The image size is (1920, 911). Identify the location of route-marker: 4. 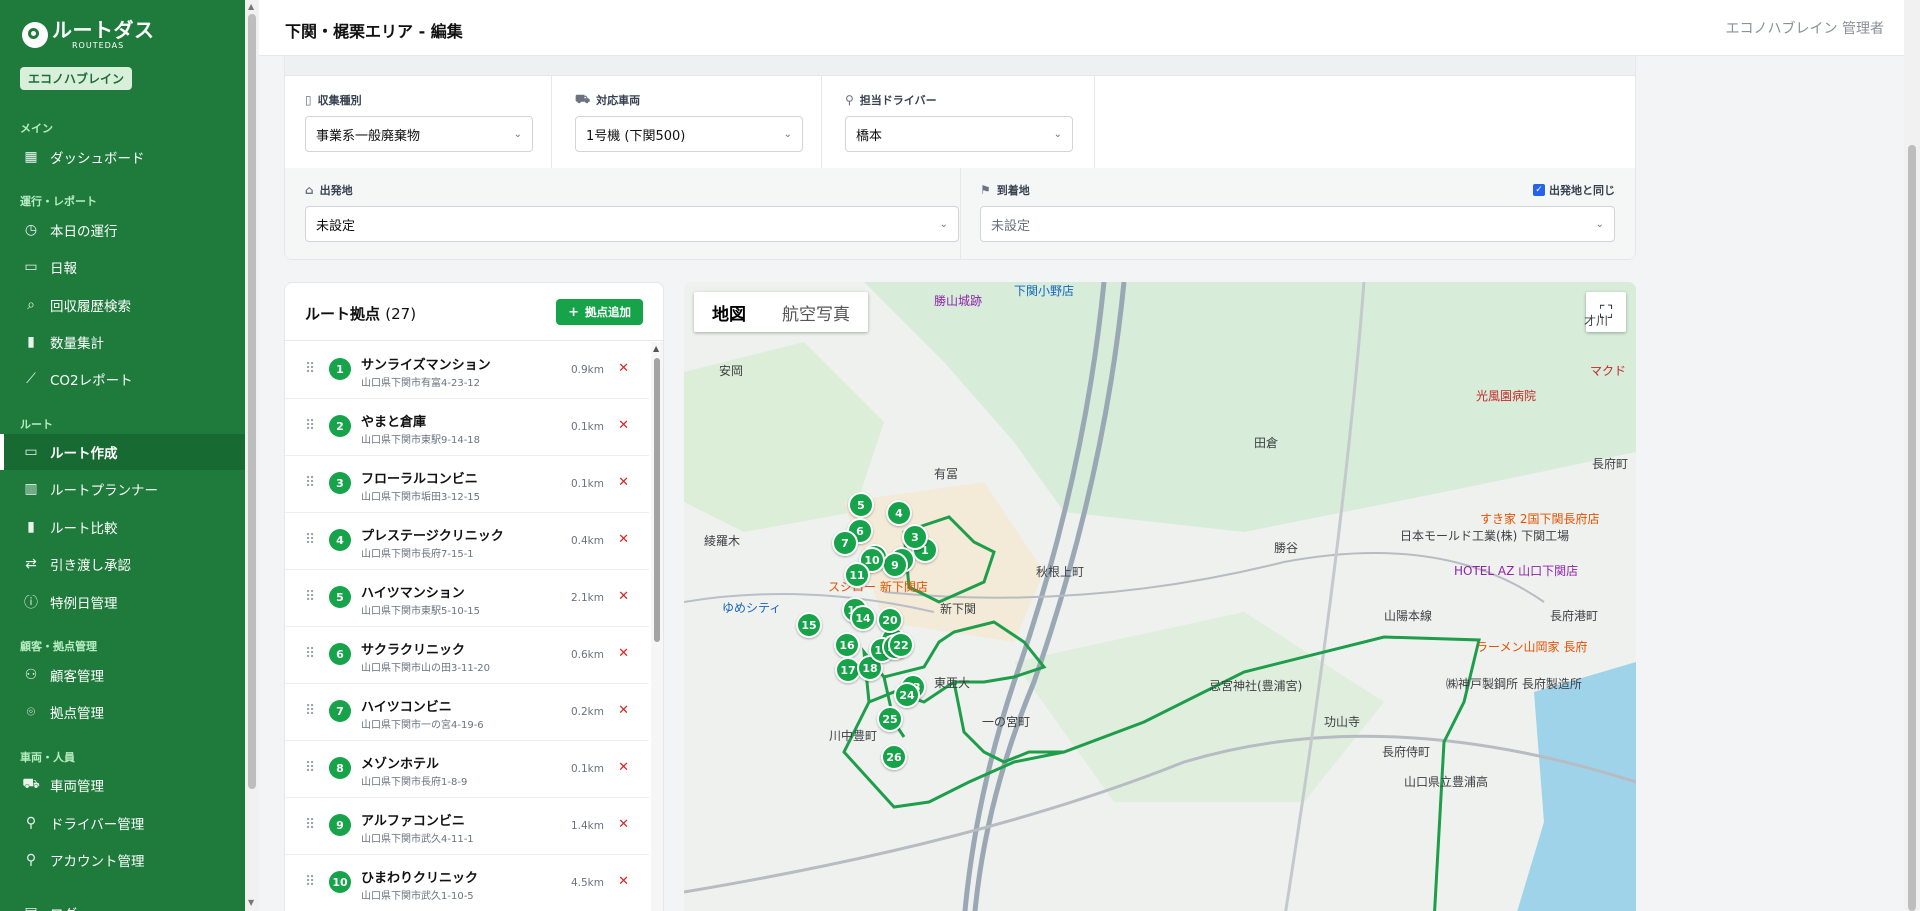
(899, 513).